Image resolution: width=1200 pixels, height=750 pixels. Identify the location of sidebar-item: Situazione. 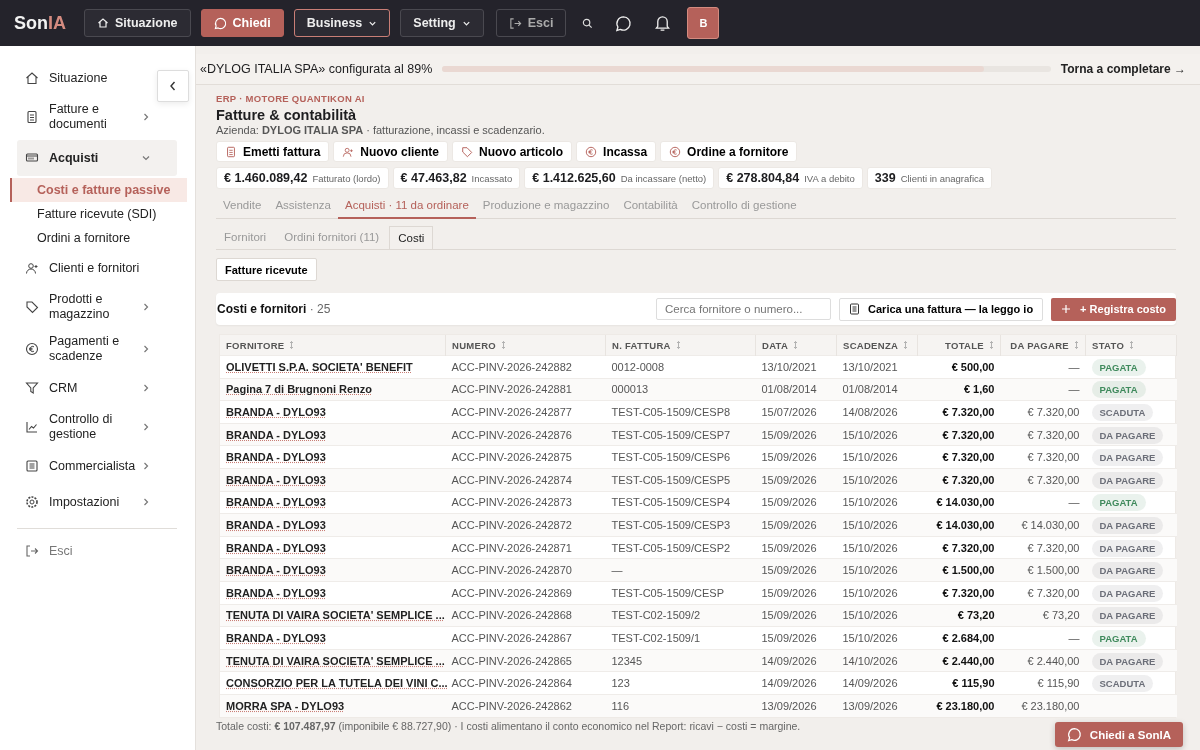
(84, 78).